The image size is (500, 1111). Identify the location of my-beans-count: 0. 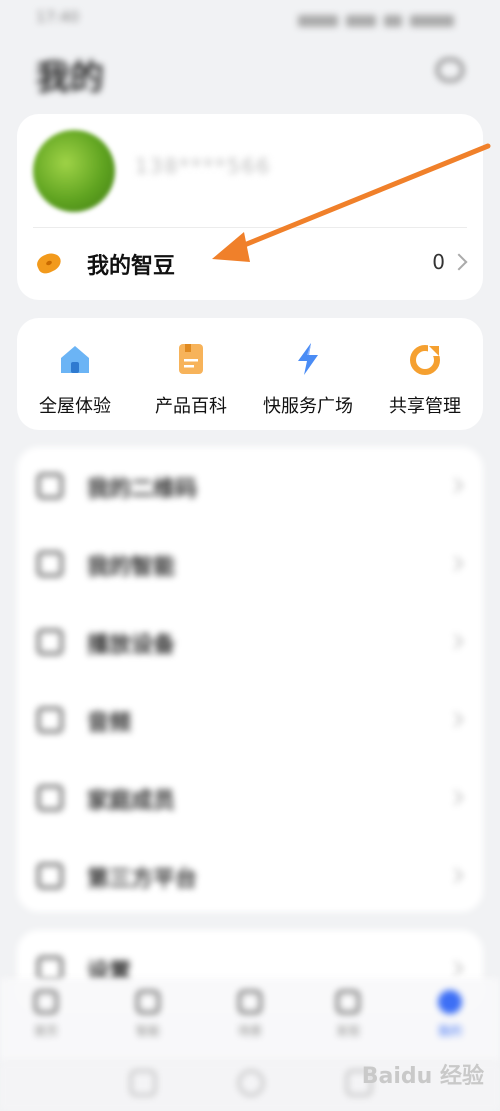
(438, 262).